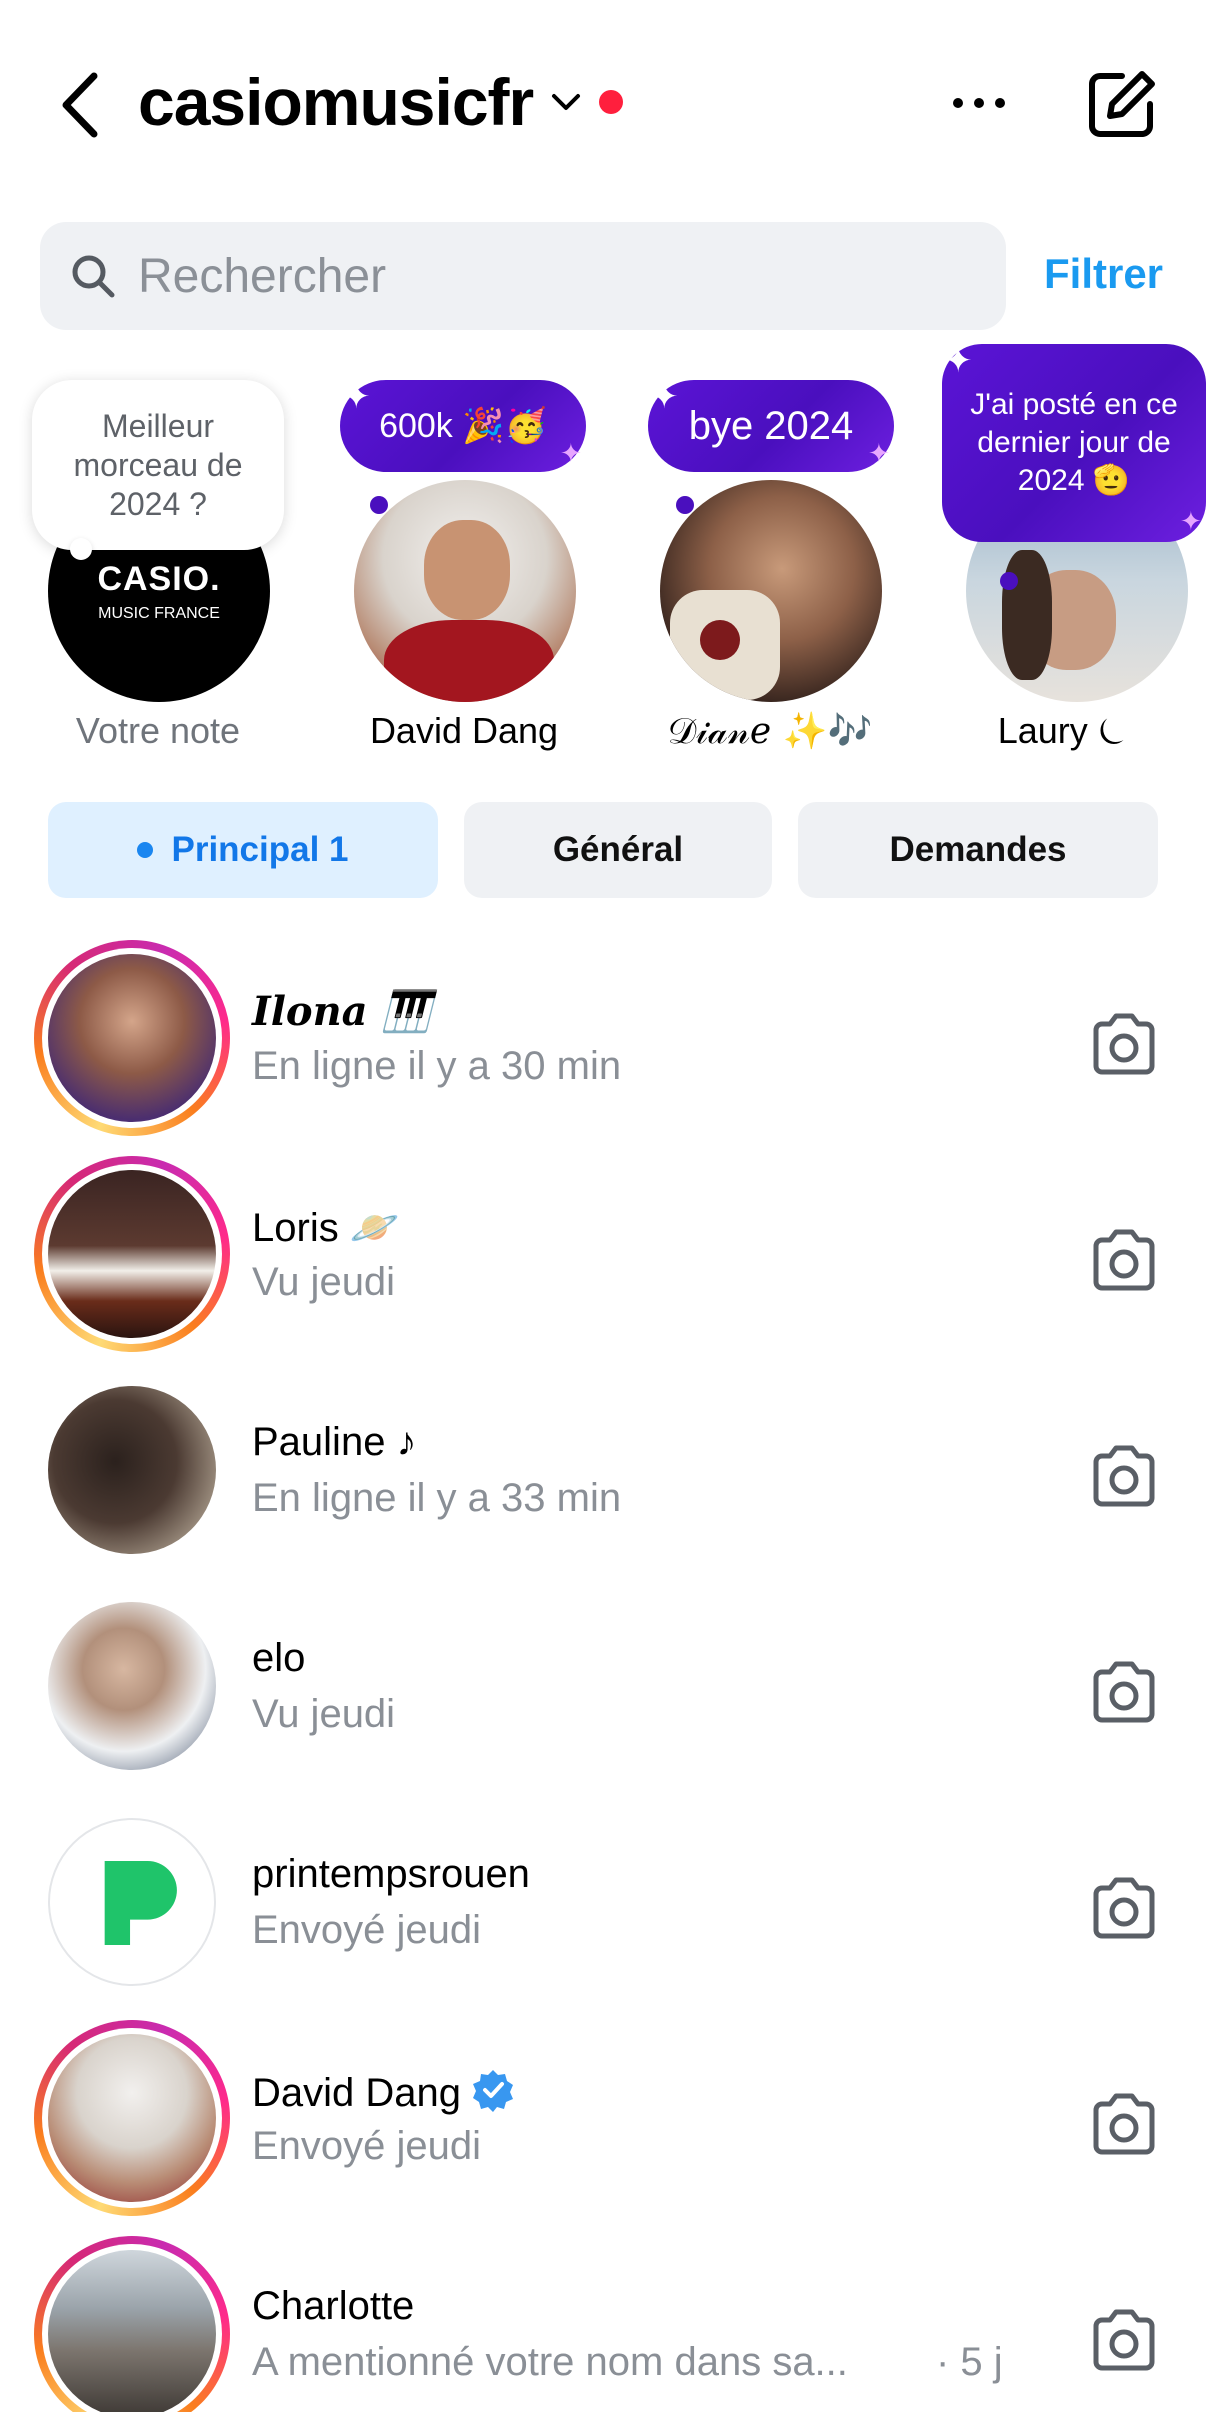 Image resolution: width=1206 pixels, height=2412 pixels. I want to click on search-input, so click(548, 276).